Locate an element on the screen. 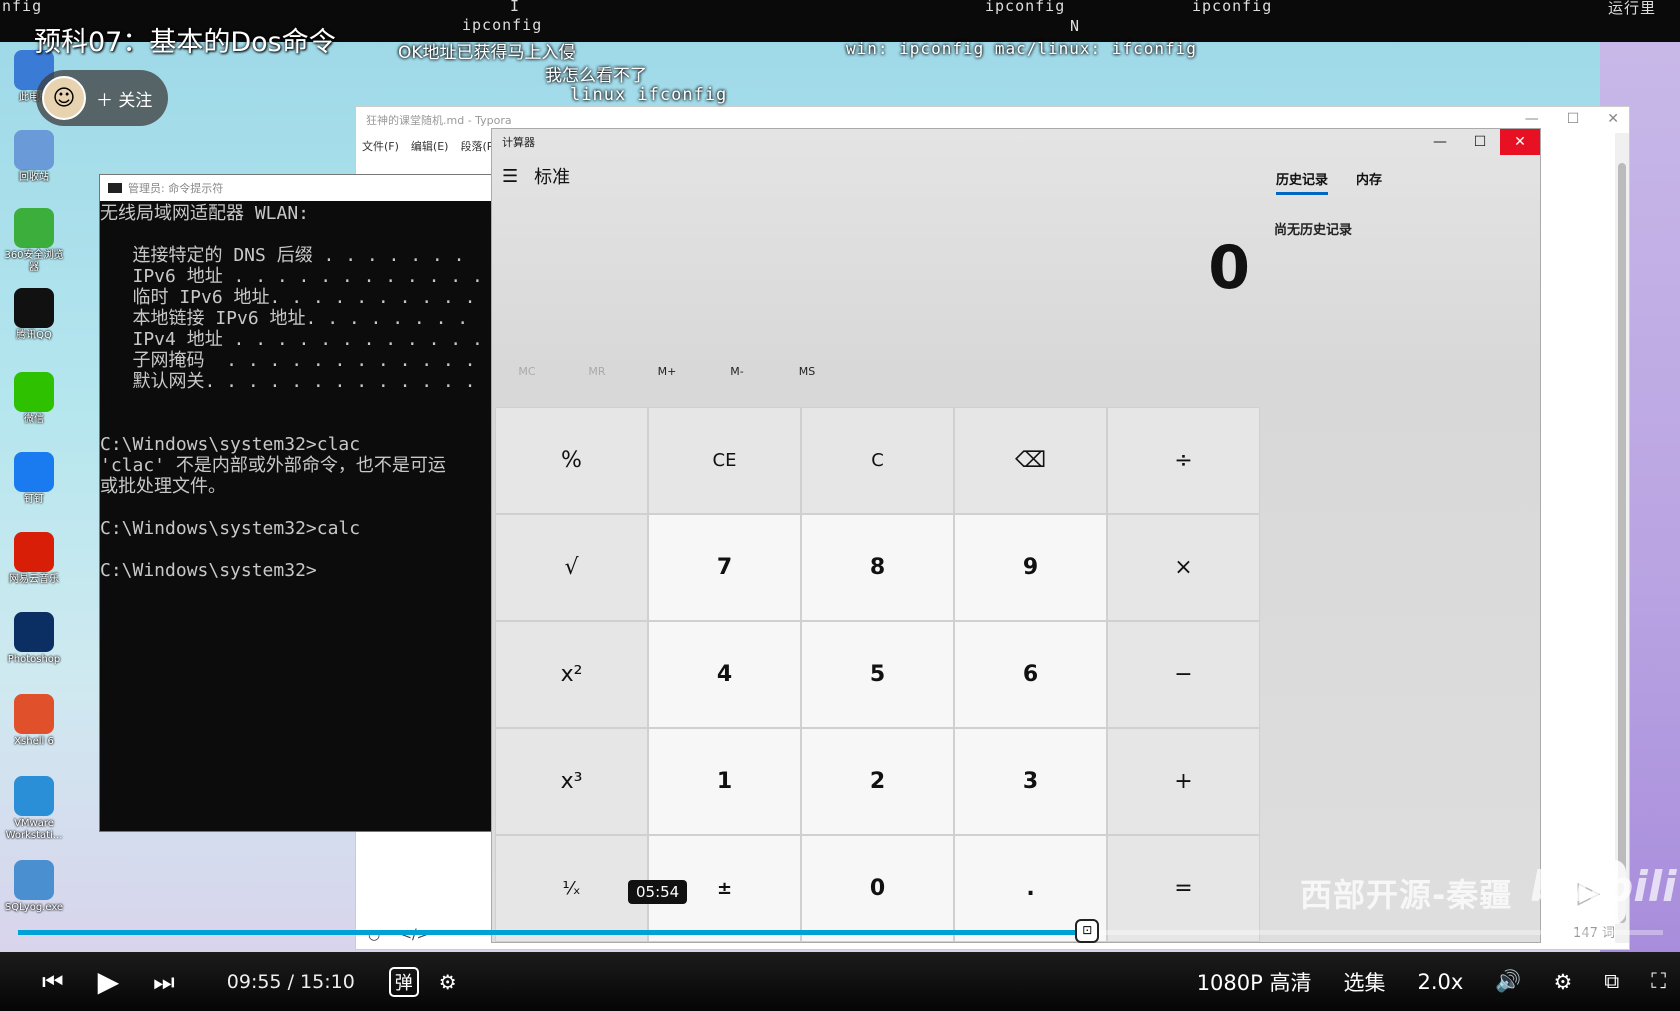 Image resolution: width=1680 pixels, height=1011 pixels. subtitle-fragment: ipconfig is located at coordinates (1232, 7).